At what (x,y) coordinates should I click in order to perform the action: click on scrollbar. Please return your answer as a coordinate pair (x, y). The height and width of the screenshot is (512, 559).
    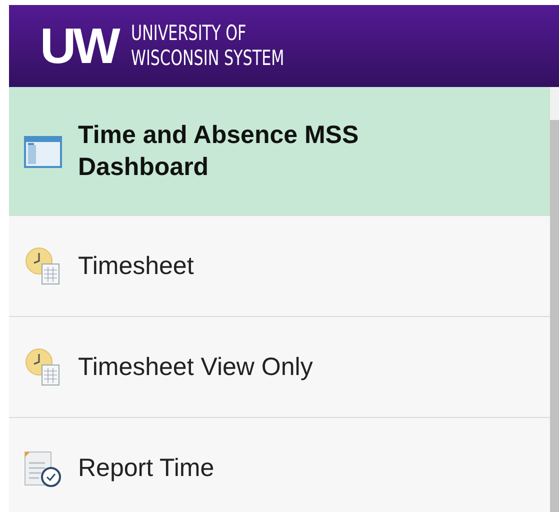
    Looking at the image, I should click on (554, 299).